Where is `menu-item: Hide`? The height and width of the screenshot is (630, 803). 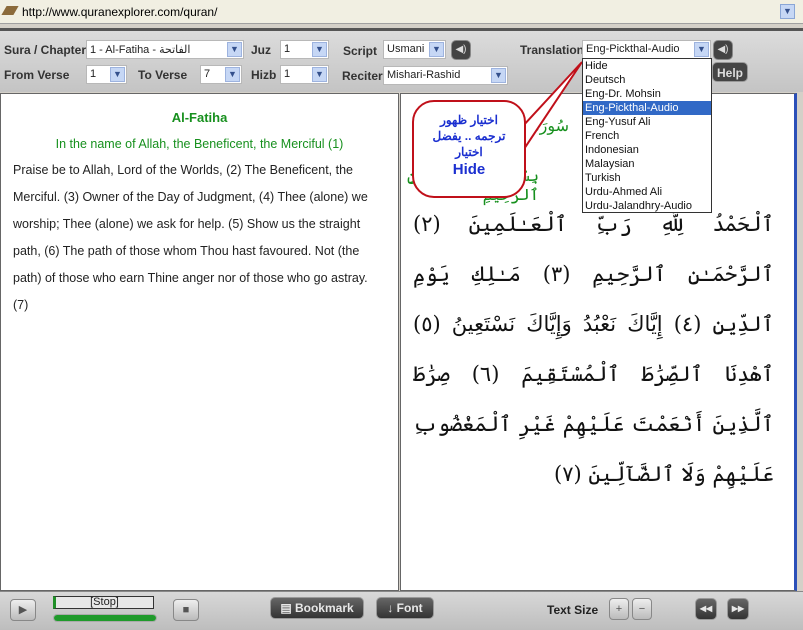 menu-item: Hide is located at coordinates (647, 66).